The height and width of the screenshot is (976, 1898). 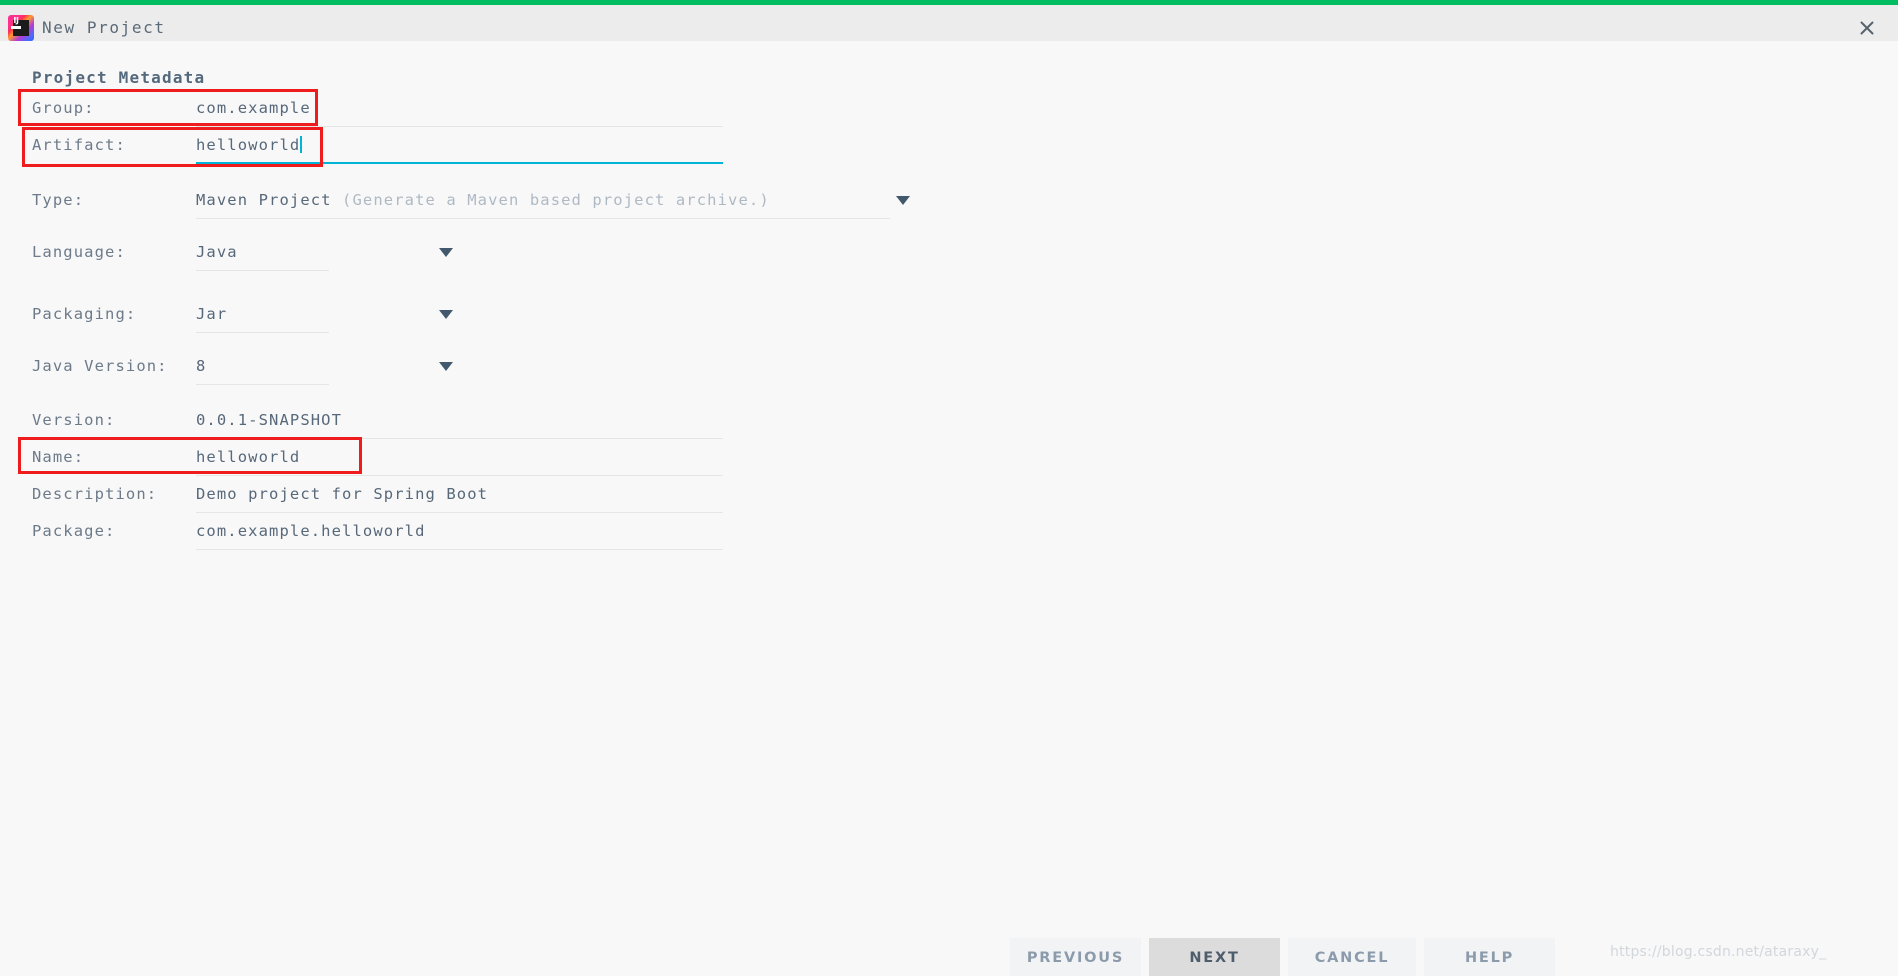 What do you see at coordinates (58, 457) in the screenshot?
I see `field-label: Name:` at bounding box center [58, 457].